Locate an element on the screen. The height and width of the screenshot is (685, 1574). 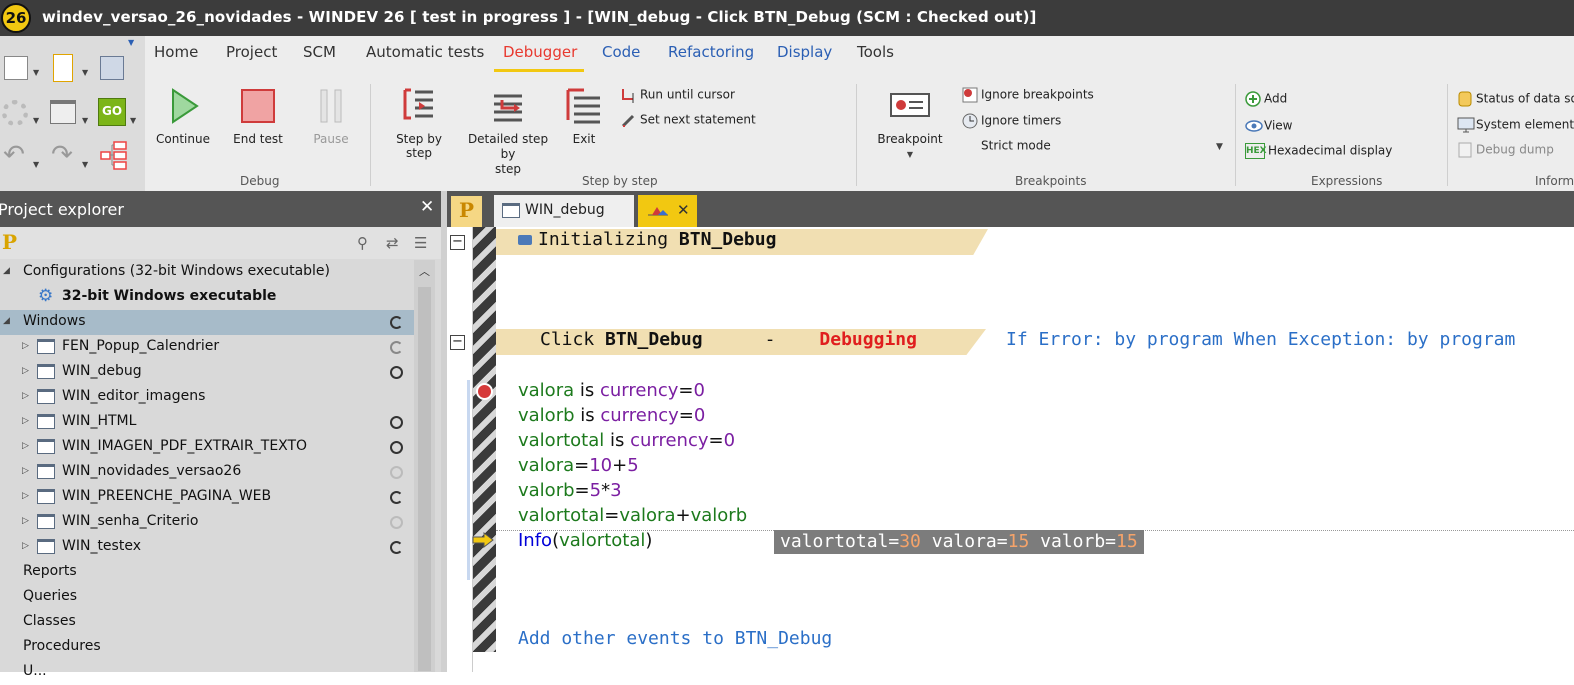
scroll-up-icon: ︿ is located at coordinates (424, 271).